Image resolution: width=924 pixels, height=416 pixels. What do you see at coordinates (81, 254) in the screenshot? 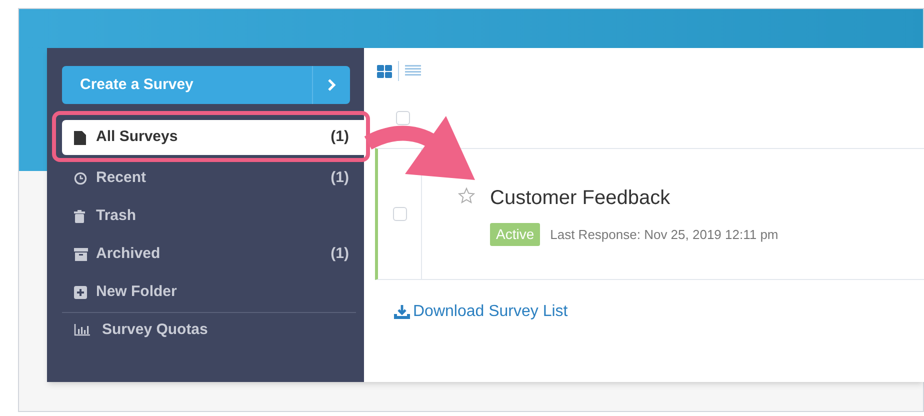
I see `archive-box-icon` at bounding box center [81, 254].